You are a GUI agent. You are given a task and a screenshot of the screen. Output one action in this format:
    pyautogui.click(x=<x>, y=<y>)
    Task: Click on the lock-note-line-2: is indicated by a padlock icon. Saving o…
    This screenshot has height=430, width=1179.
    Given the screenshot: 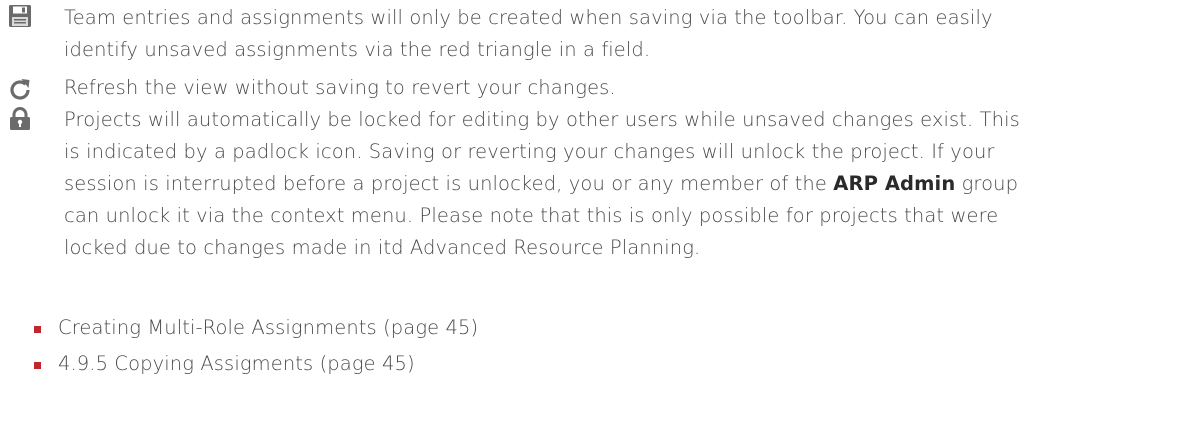 What is the action you would take?
    pyautogui.click(x=529, y=151)
    